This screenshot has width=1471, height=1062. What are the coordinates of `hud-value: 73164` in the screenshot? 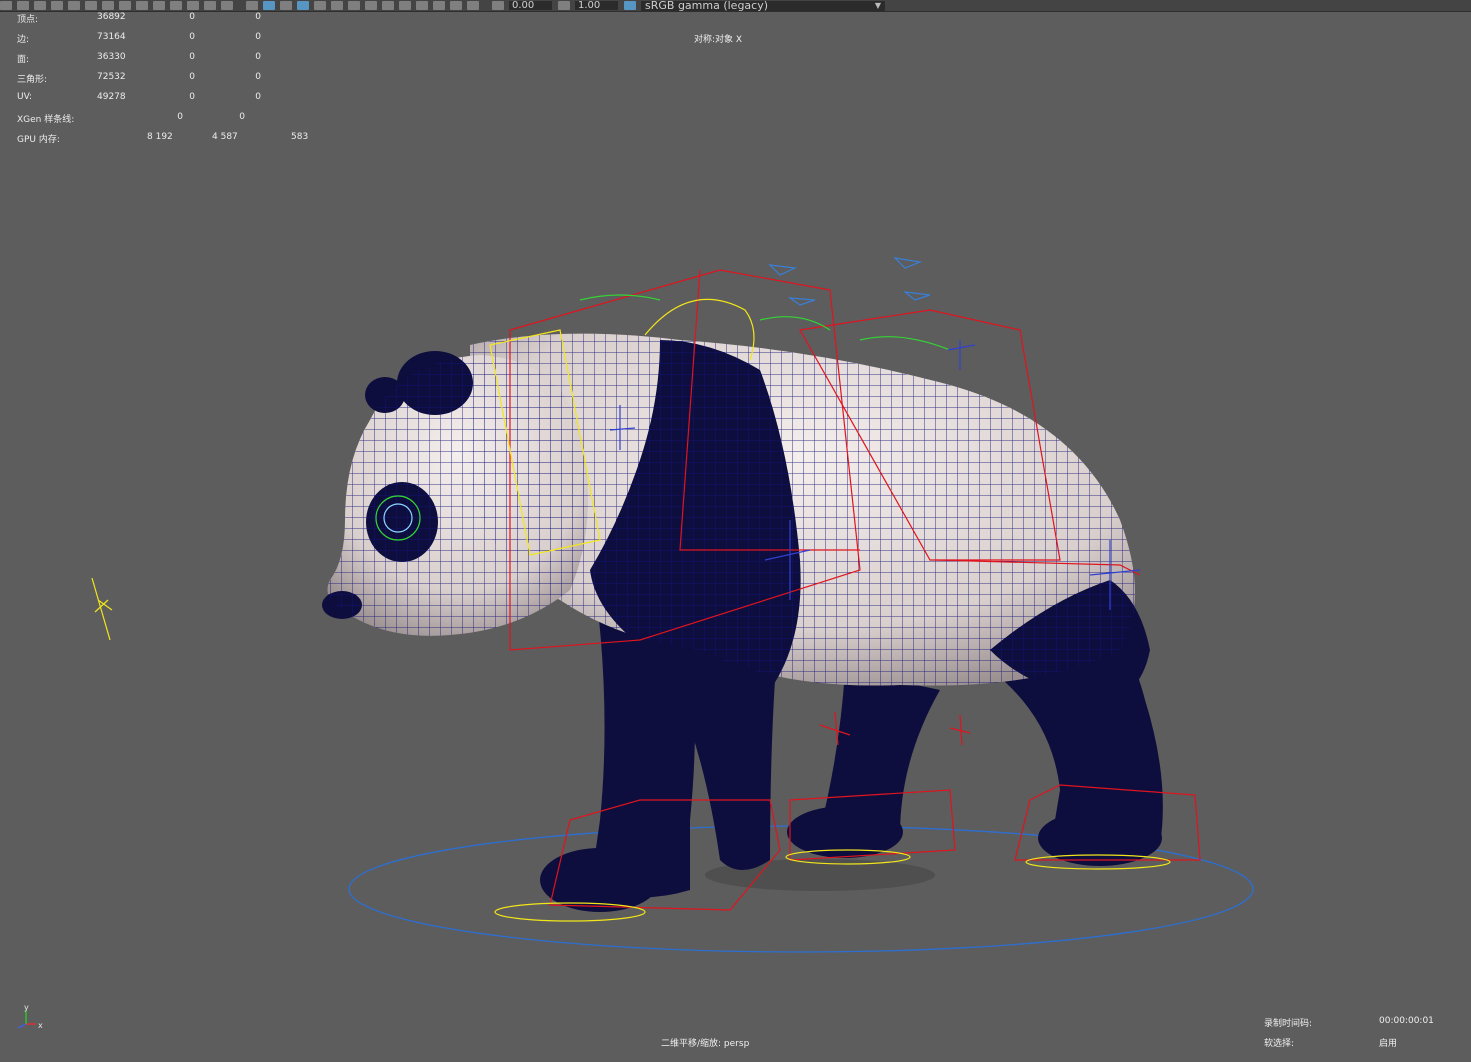 It's located at (111, 37).